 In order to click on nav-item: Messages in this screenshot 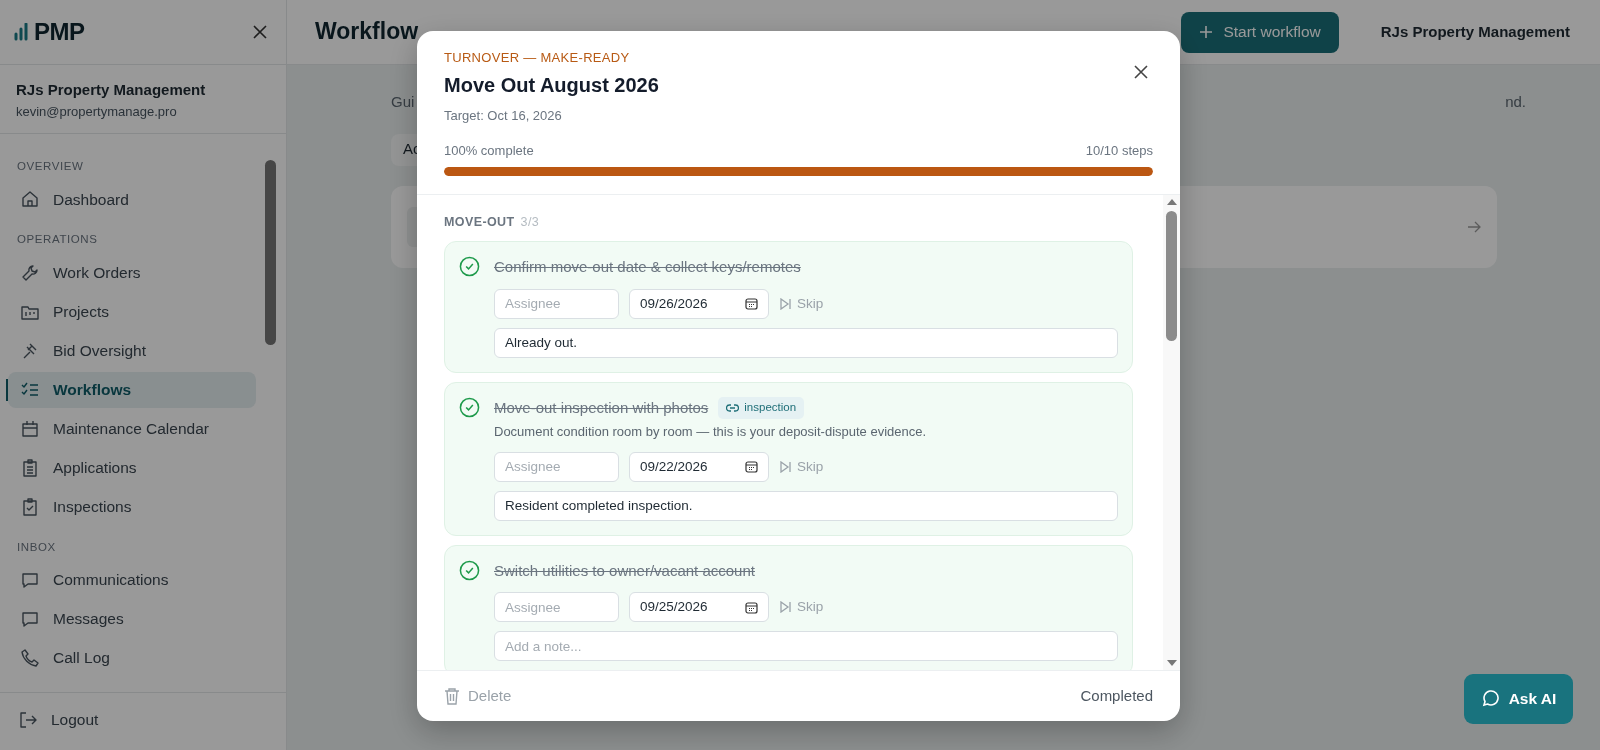, I will do `click(132, 618)`.